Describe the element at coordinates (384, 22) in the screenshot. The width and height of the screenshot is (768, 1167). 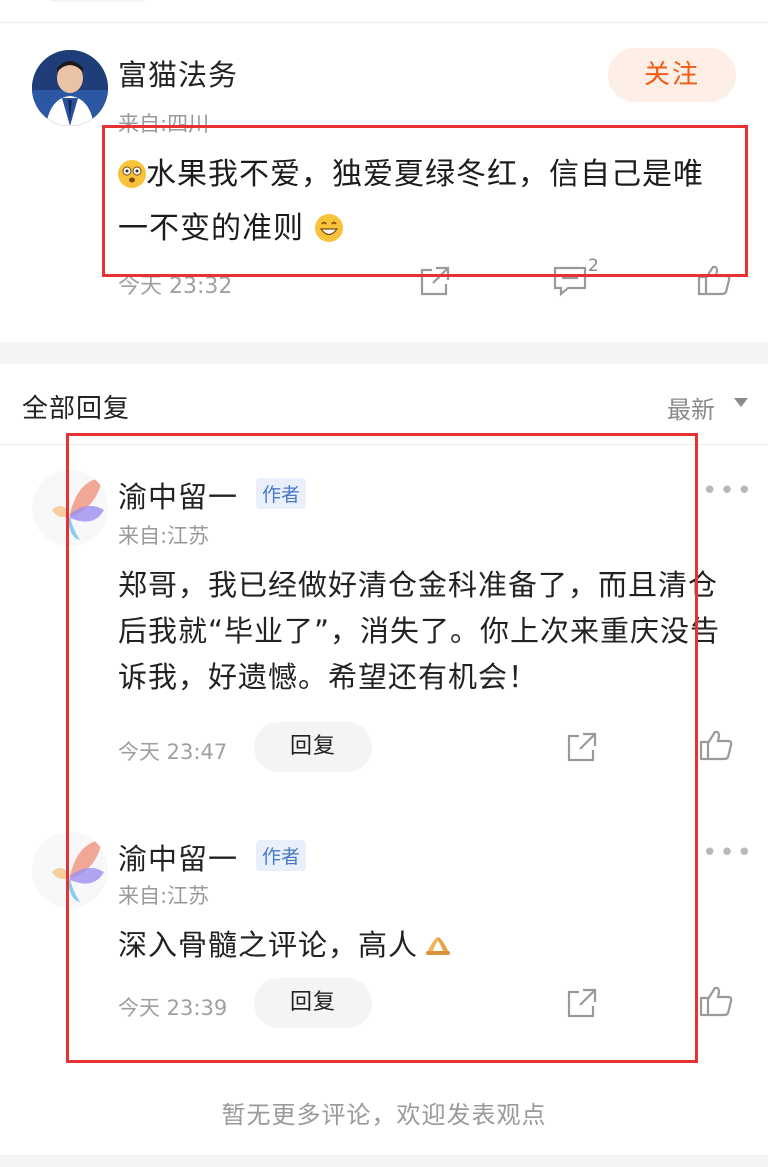
I see `divider` at that location.